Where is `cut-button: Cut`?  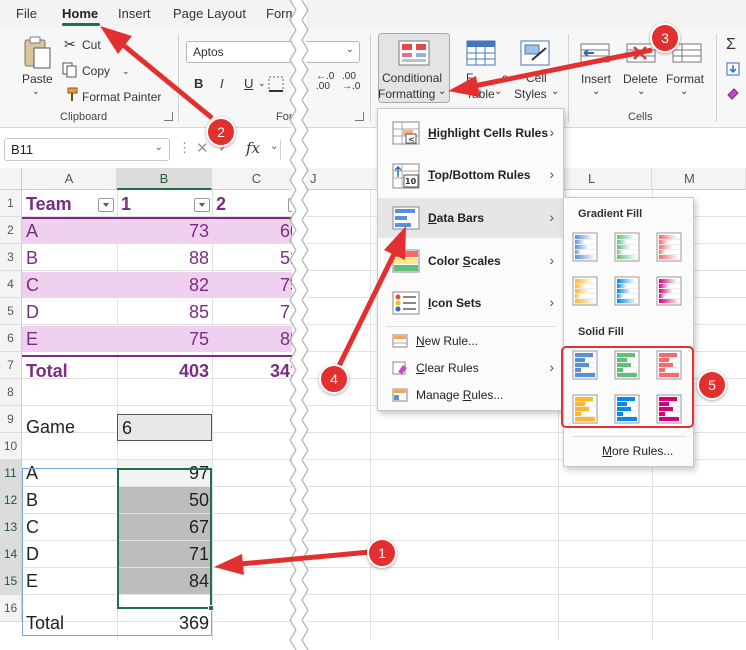
cut-button: Cut is located at coordinates (91, 45).